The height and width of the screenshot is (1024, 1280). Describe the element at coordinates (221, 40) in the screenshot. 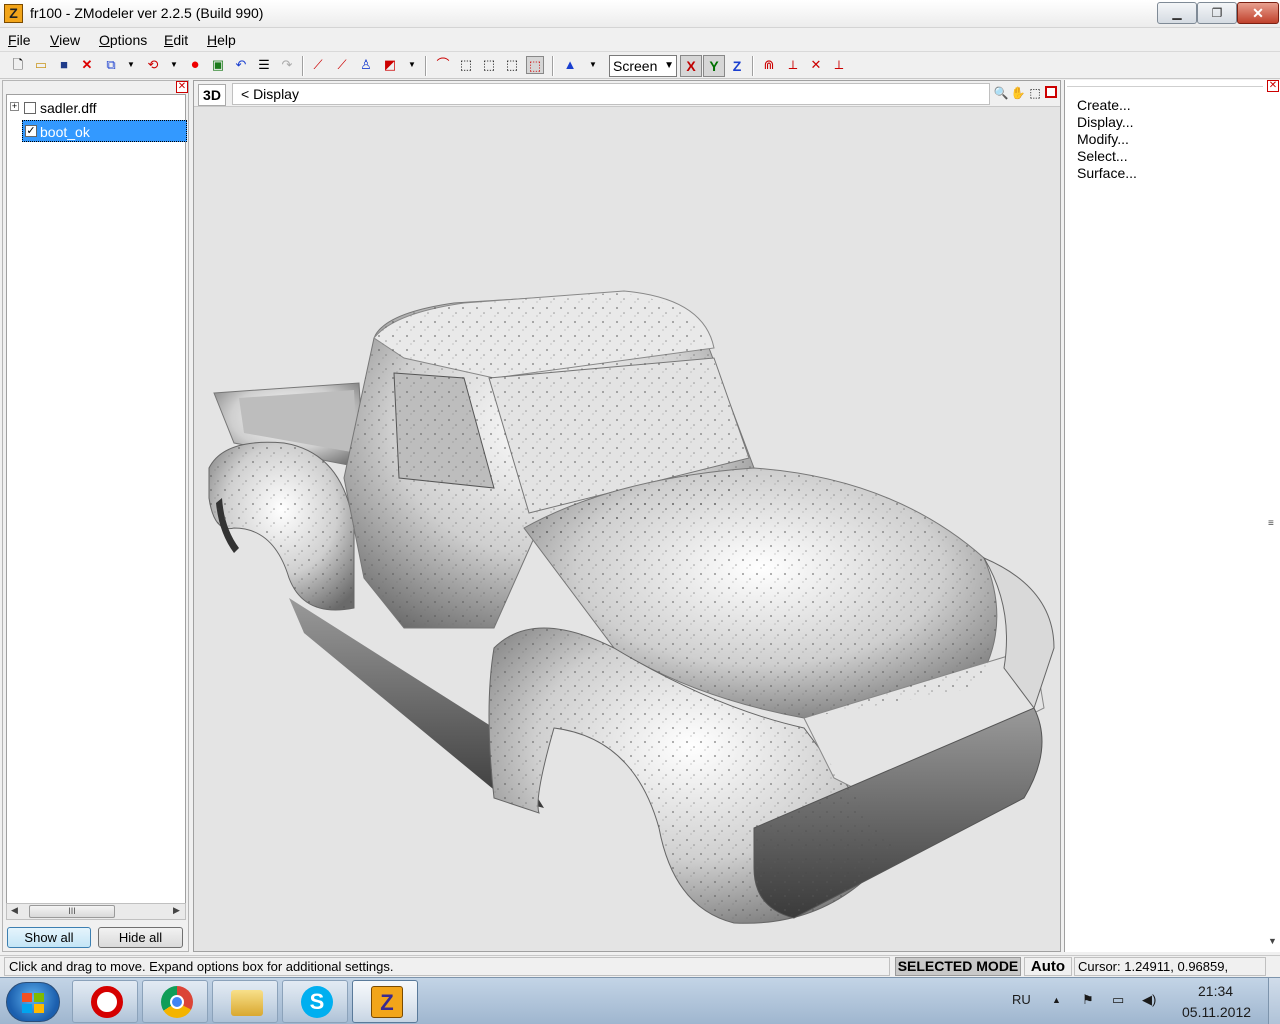

I see `menu-help: Help` at that location.